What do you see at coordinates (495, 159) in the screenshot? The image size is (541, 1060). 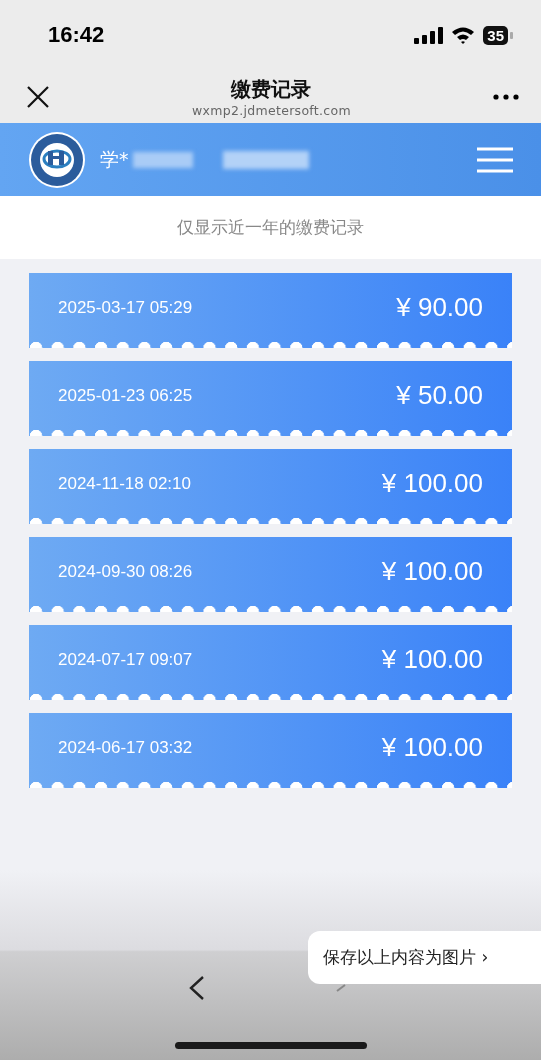 I see `menu-icon` at bounding box center [495, 159].